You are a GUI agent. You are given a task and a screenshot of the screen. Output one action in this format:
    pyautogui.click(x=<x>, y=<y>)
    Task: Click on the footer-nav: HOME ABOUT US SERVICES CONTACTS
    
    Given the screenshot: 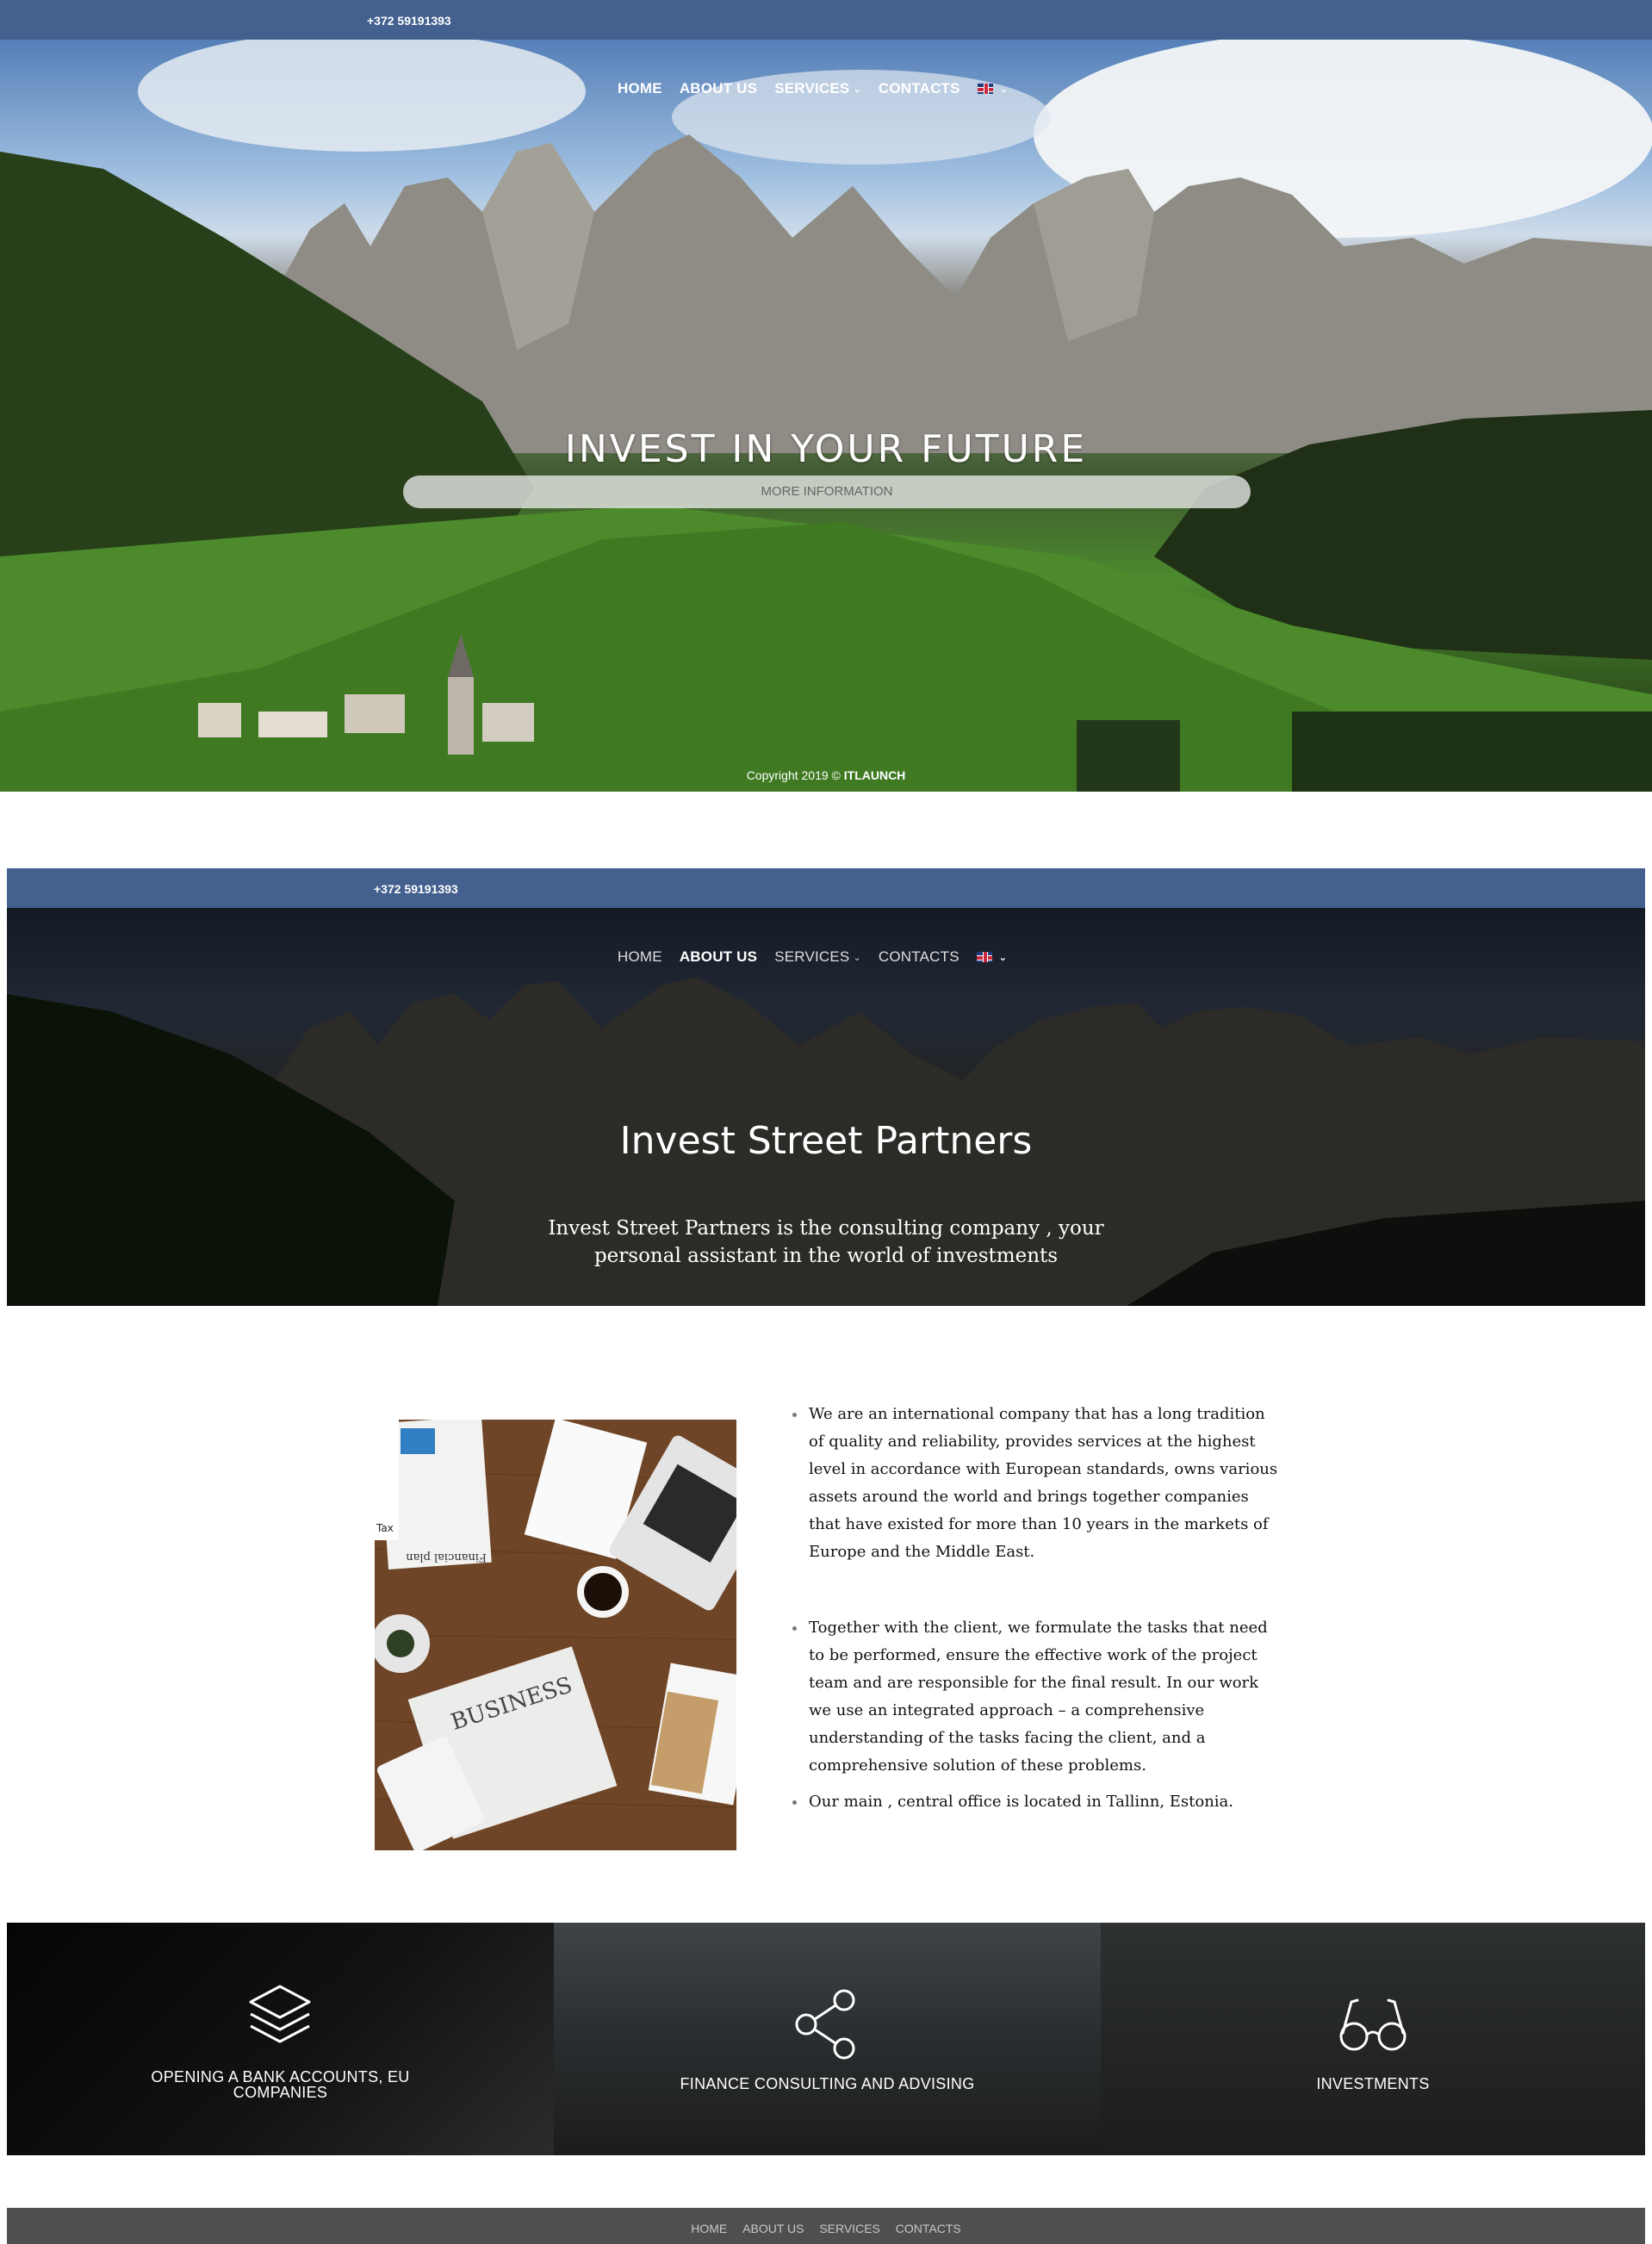 What is the action you would take?
    pyautogui.click(x=826, y=2228)
    